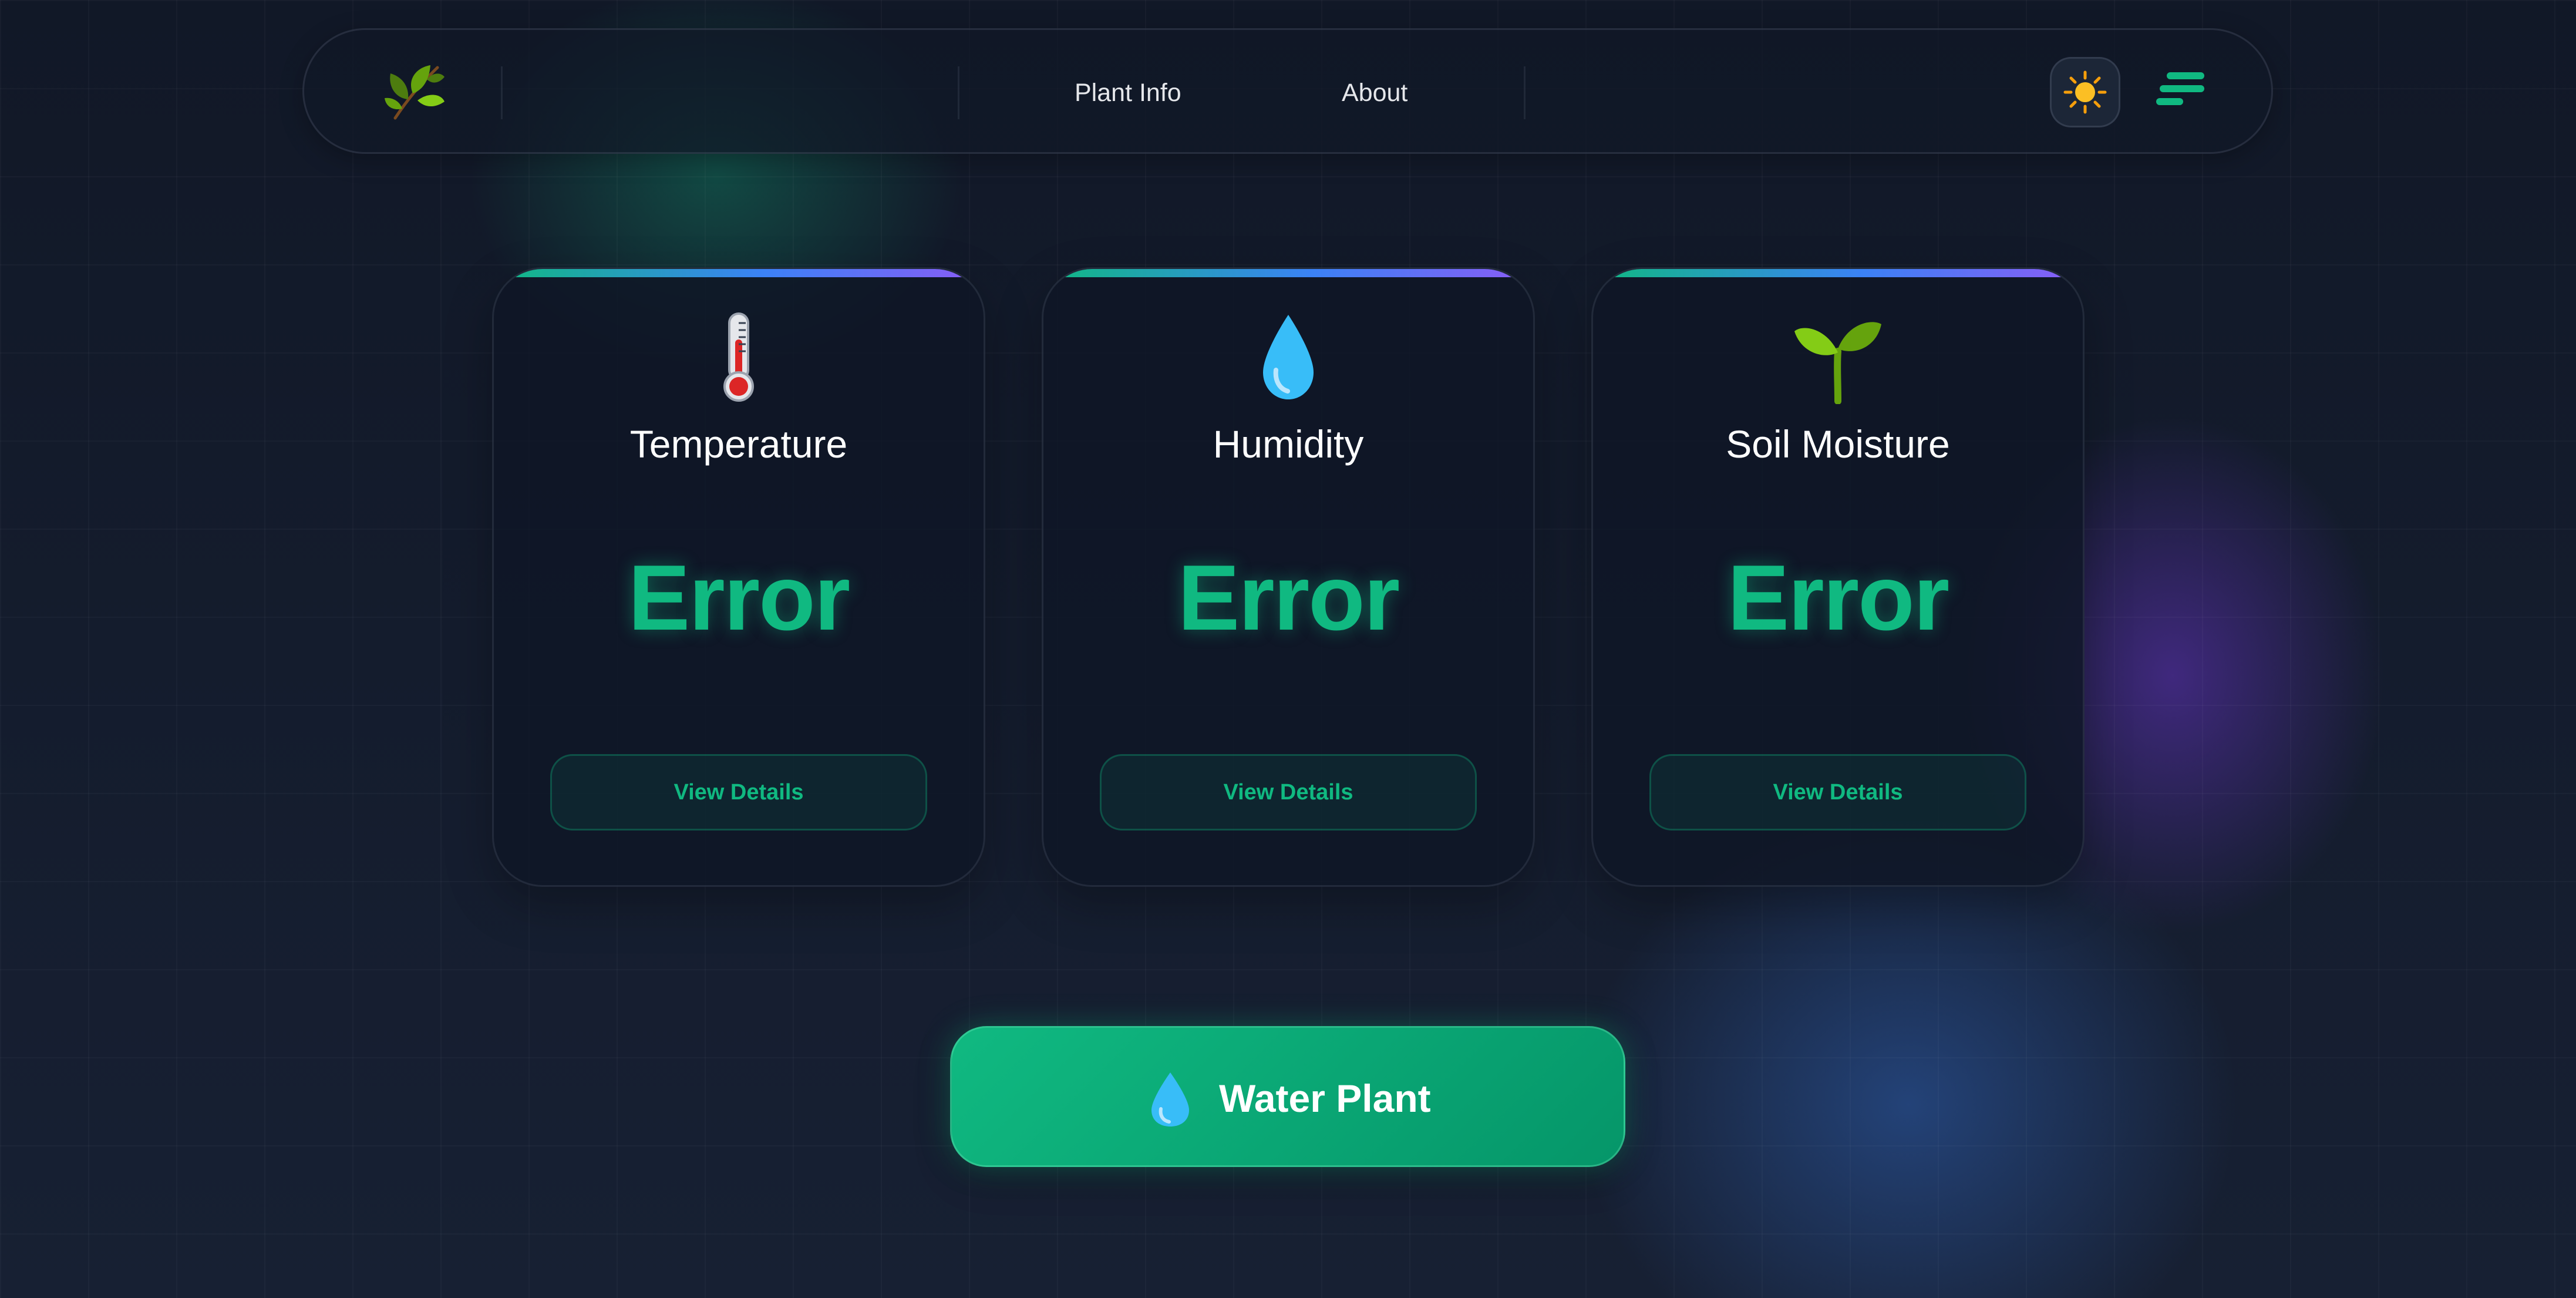 The width and height of the screenshot is (2576, 1298). Describe the element at coordinates (1838, 444) in the screenshot. I see `card-title: Soil Moisture` at that location.